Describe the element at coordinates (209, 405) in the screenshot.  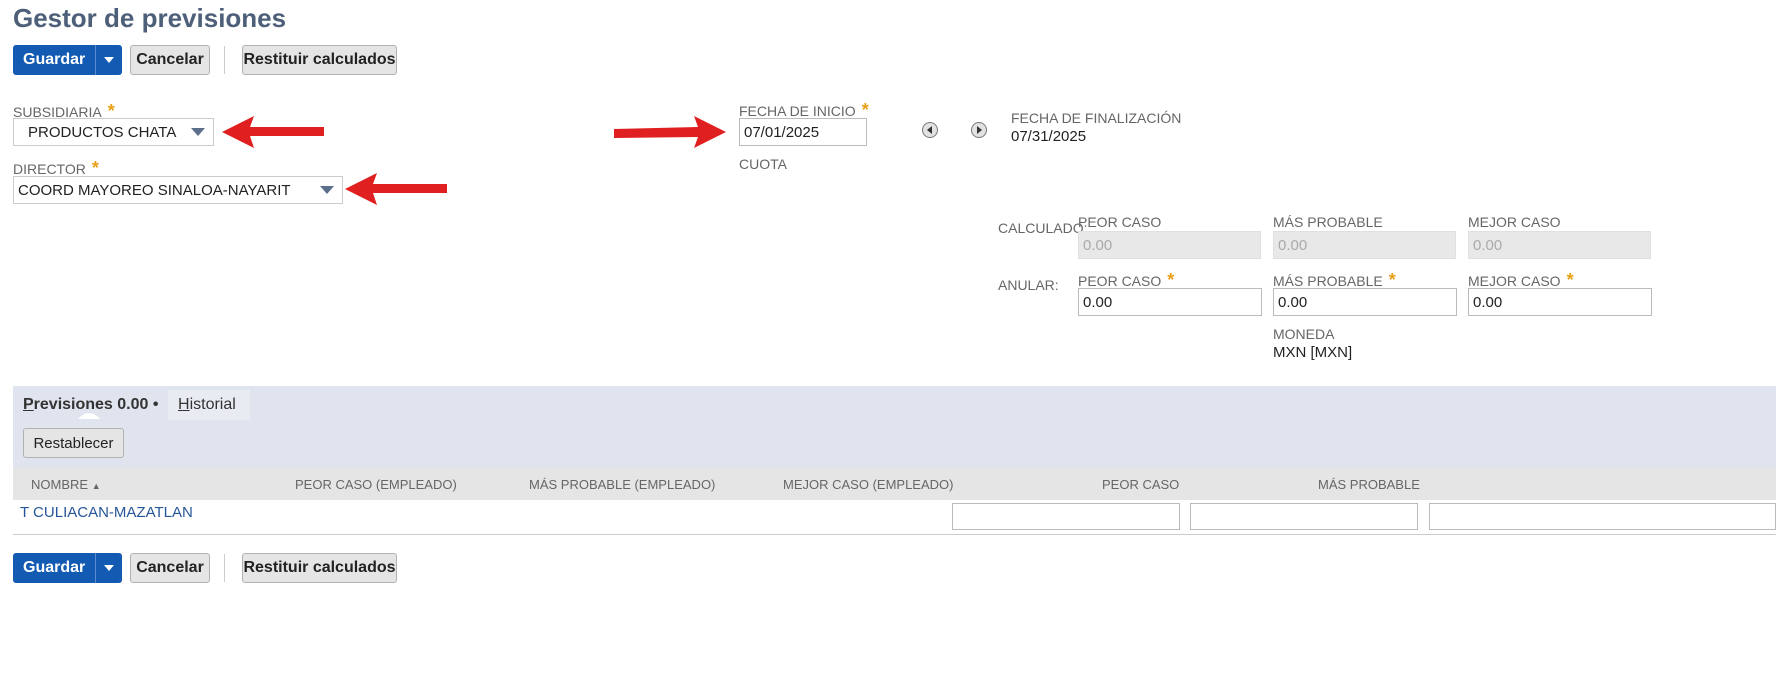
I see `tab-history: Historial` at that location.